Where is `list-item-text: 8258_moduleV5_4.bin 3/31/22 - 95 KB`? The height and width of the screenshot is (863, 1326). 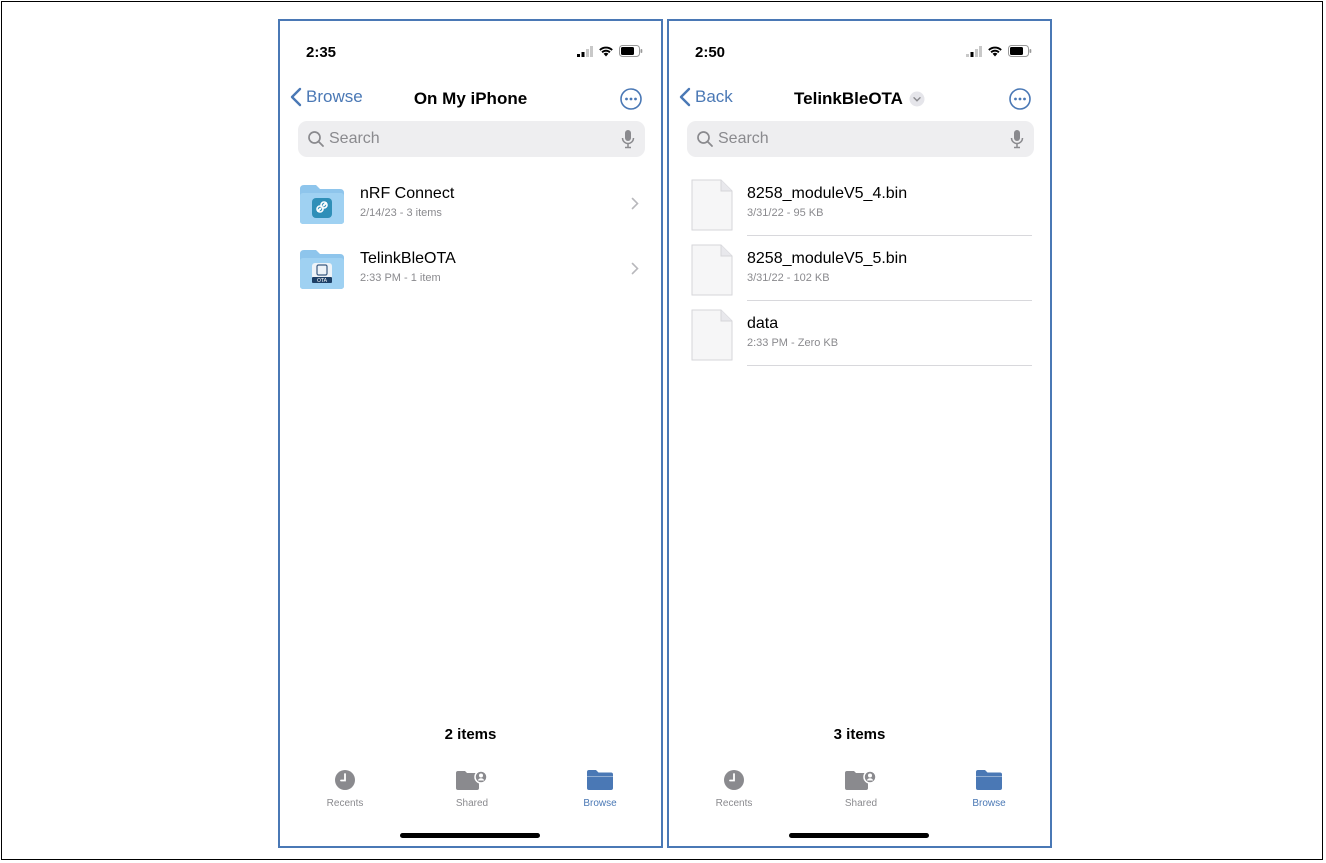 list-item-text: 8258_moduleV5_4.bin 3/31/22 - 95 KB is located at coordinates (827, 202).